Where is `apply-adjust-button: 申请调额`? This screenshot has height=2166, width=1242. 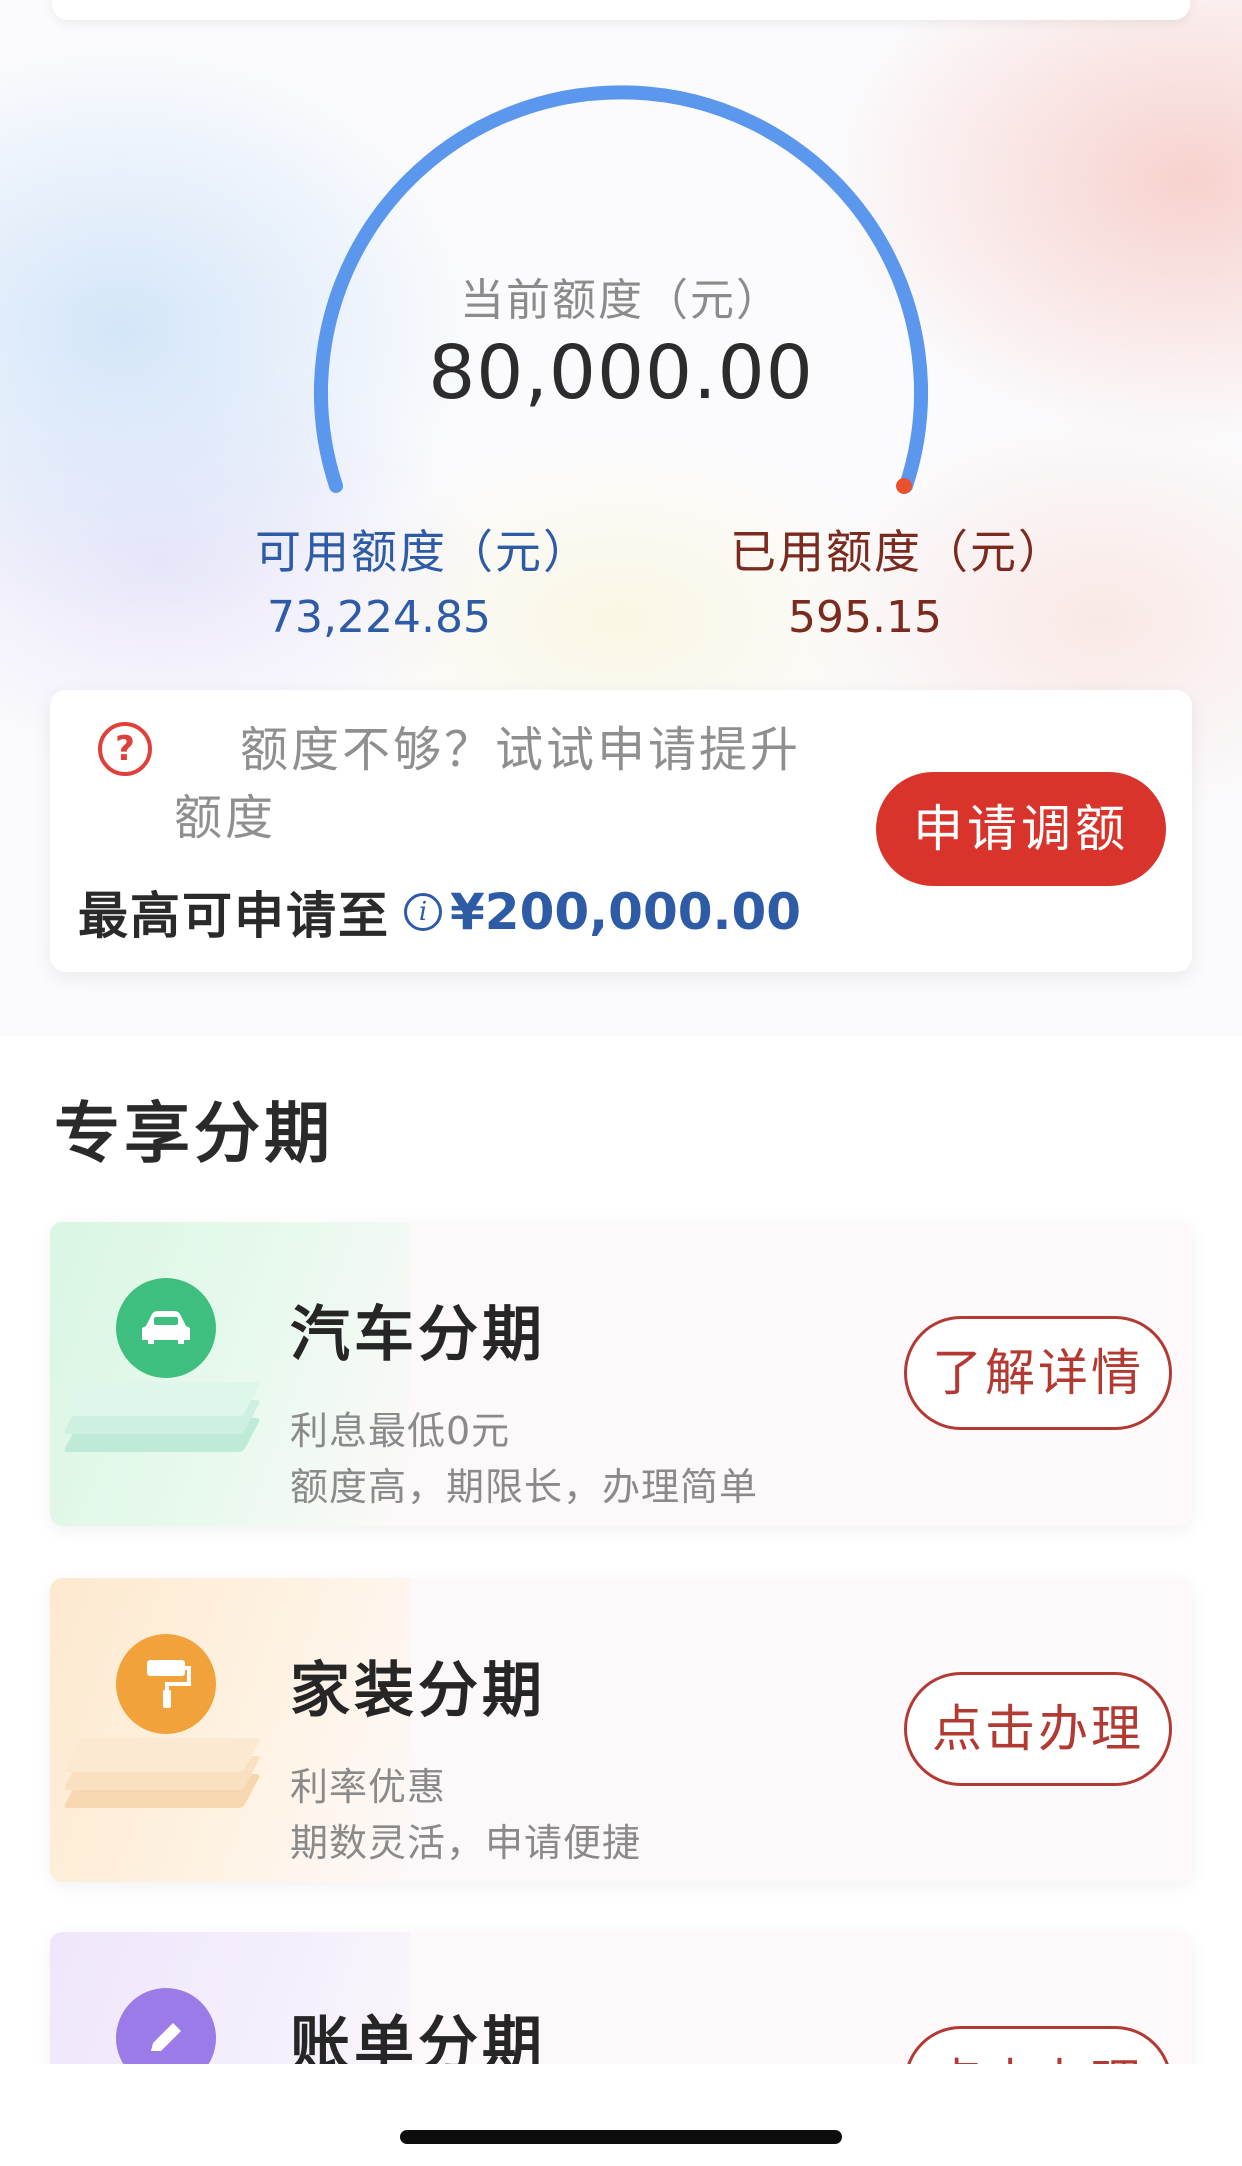
apply-adjust-button: 申请调额 is located at coordinates (1021, 829).